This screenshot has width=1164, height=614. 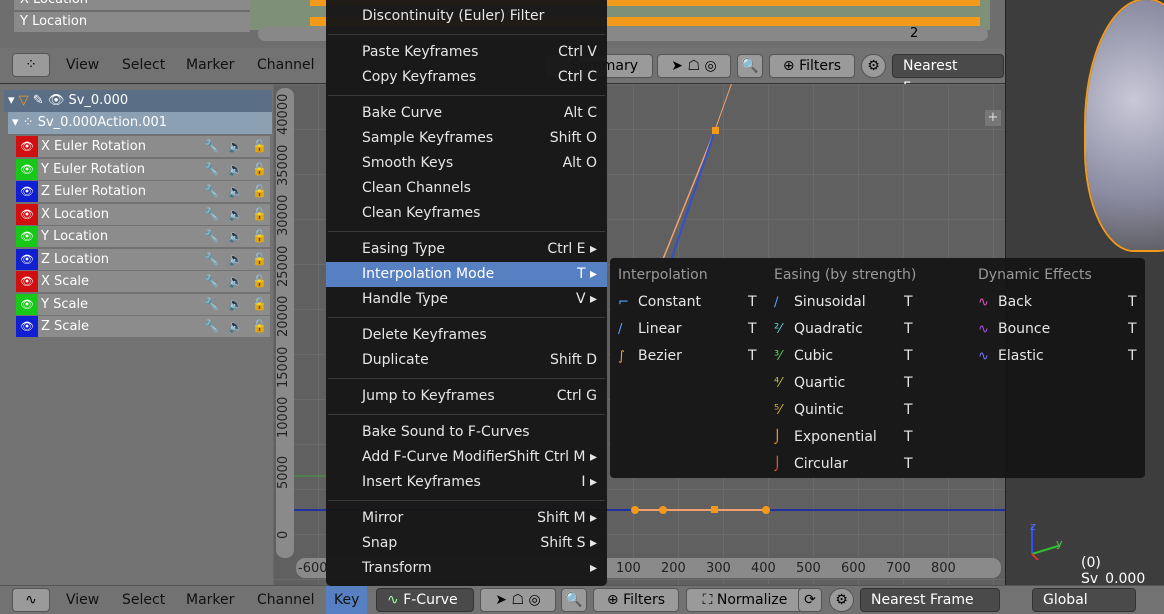 What do you see at coordinates (708, 356) in the screenshot?
I see `submenu-item: ∫ Bezier T` at bounding box center [708, 356].